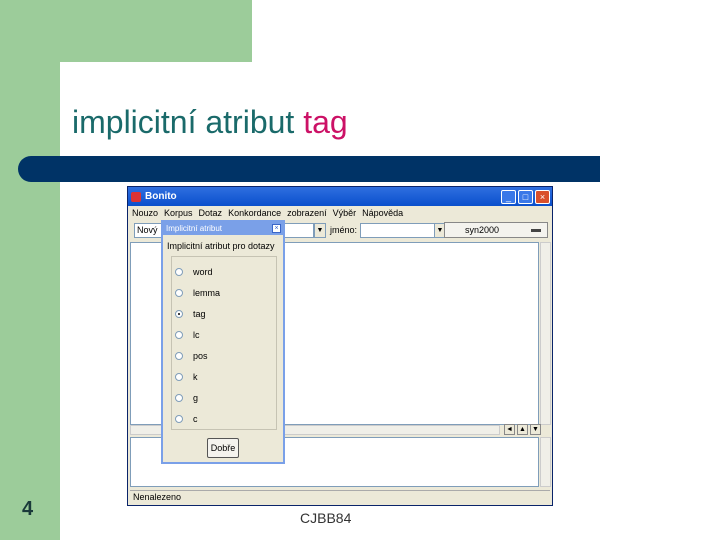 This screenshot has height=540, width=720. I want to click on slide-title-main: implicitní atribut, so click(188, 122).